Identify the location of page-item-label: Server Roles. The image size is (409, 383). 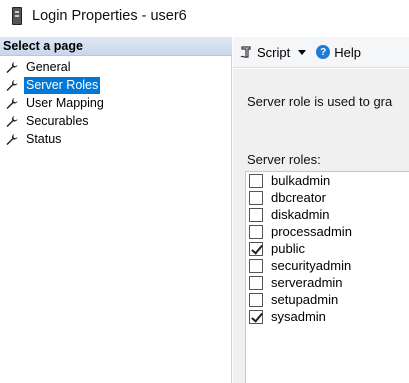
(62, 85).